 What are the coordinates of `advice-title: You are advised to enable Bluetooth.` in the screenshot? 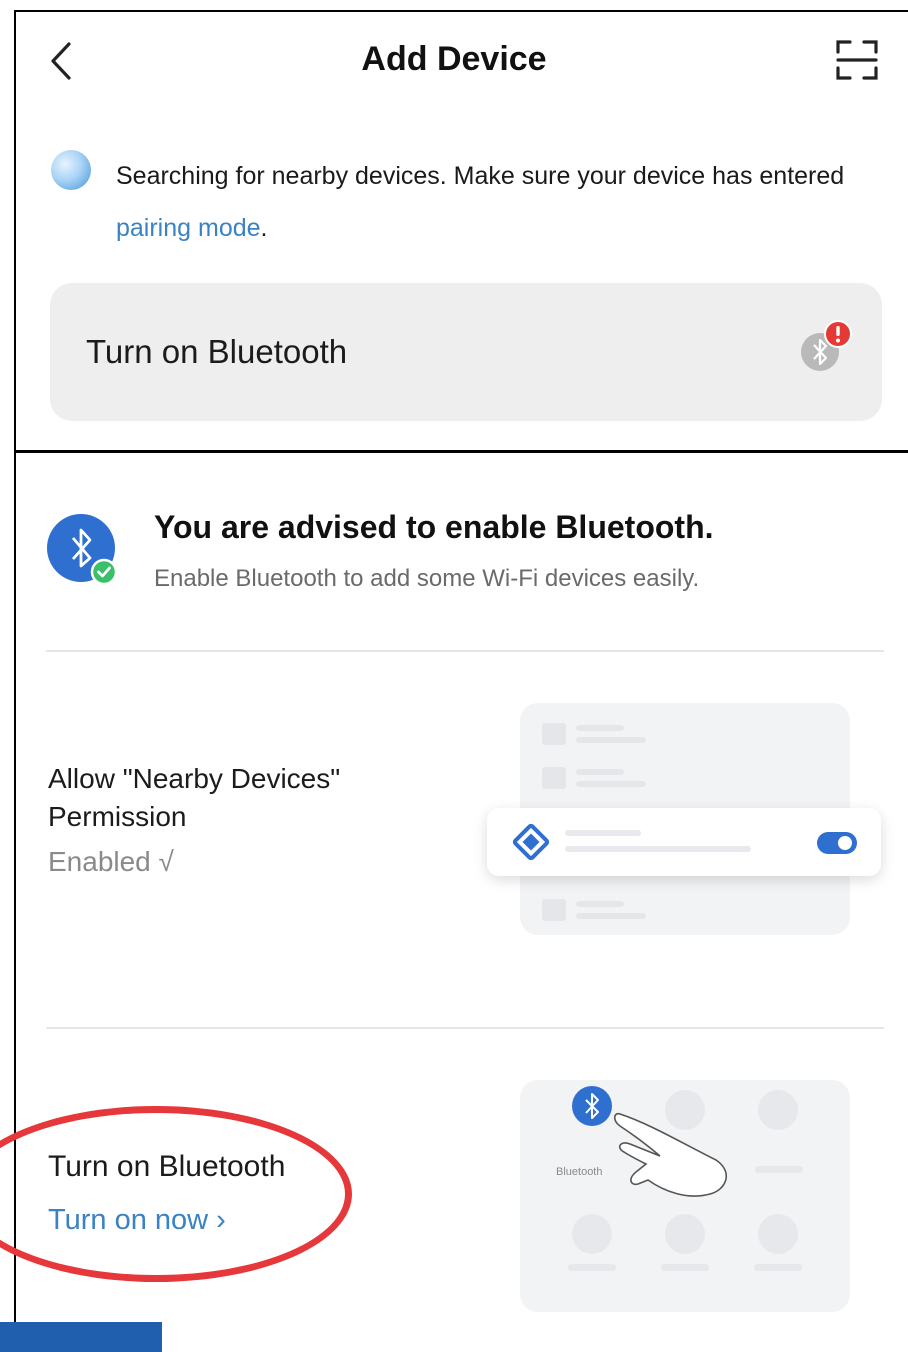 It's located at (434, 527).